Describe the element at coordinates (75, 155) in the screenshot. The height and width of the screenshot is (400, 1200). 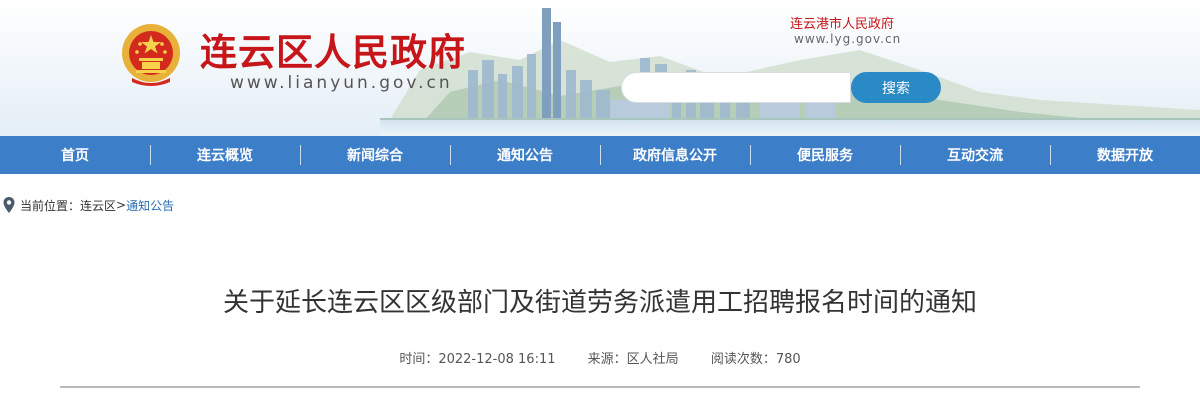
I see `nav-item-home: 首页` at that location.